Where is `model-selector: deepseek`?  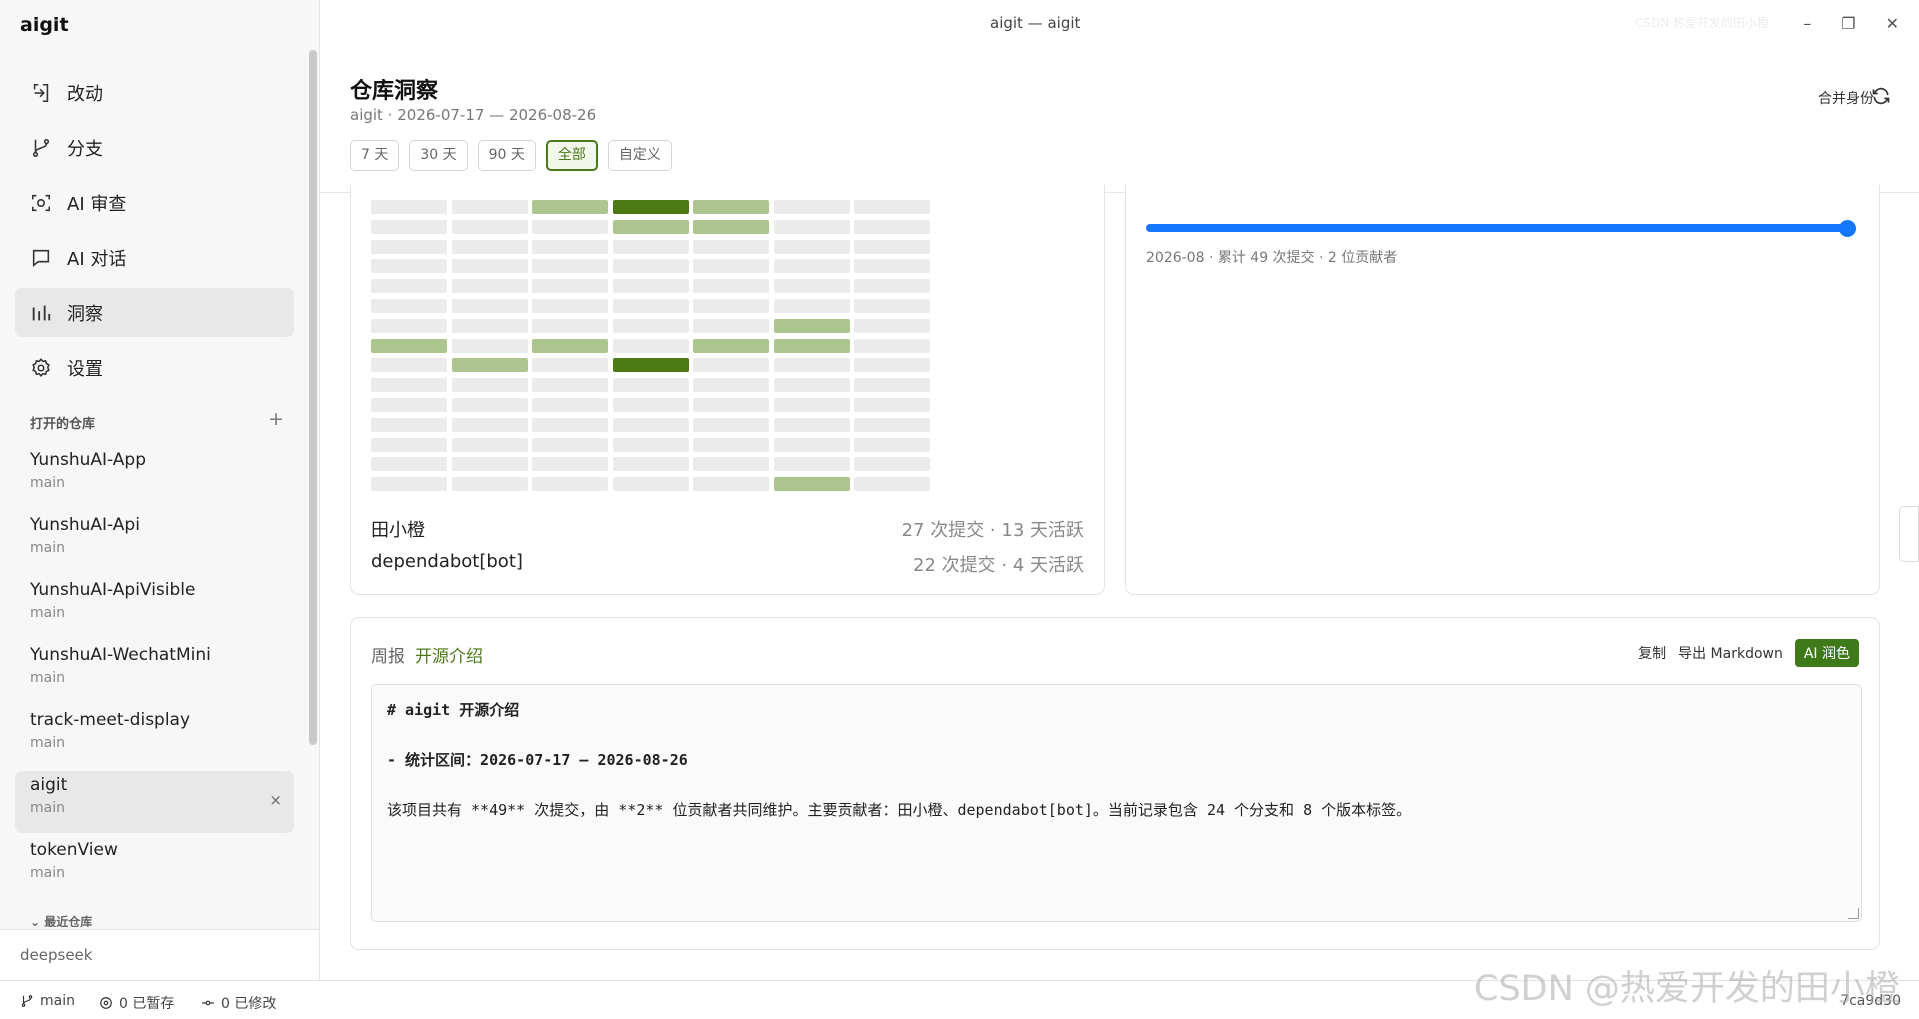 model-selector: deepseek is located at coordinates (159, 954).